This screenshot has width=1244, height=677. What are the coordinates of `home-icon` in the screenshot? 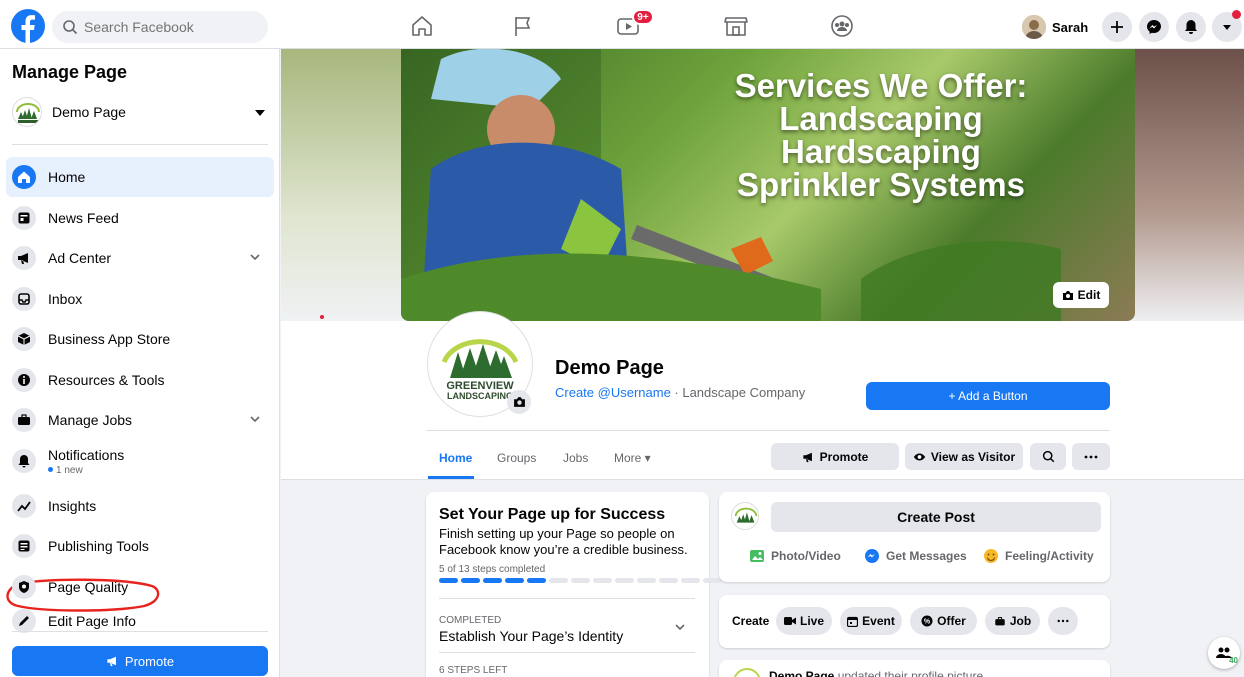 It's located at (422, 26).